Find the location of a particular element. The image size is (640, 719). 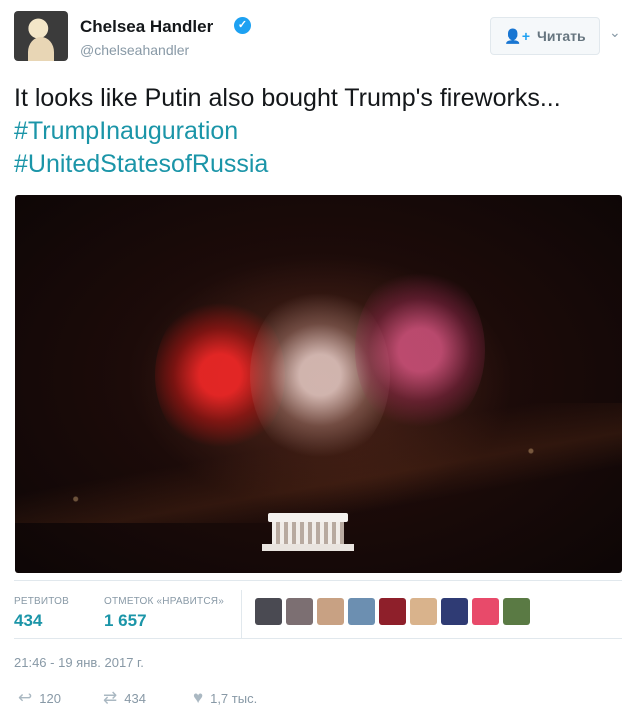

liker-avatars is located at coordinates (392, 611).